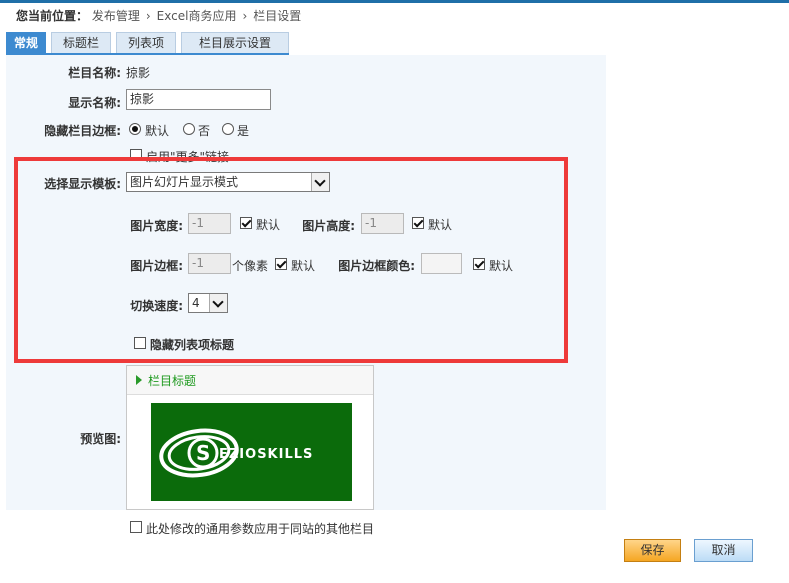  Describe the element at coordinates (135, 129) in the screenshot. I see `hide-border-radio-default` at that location.